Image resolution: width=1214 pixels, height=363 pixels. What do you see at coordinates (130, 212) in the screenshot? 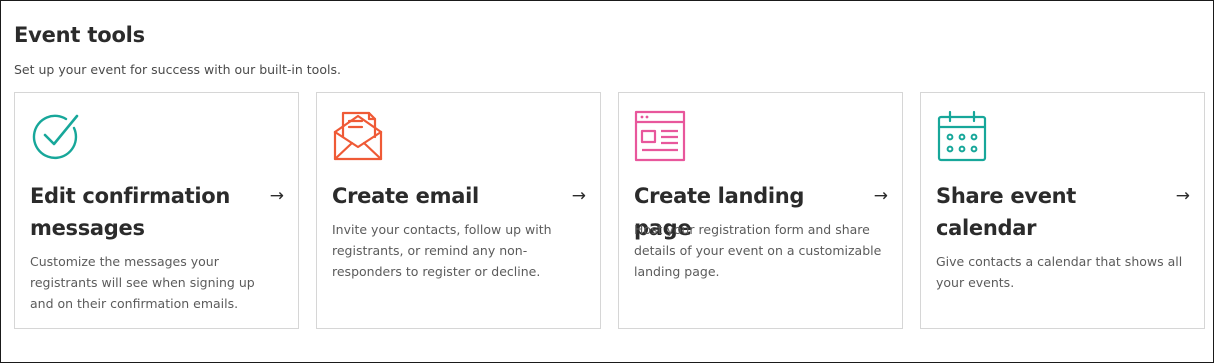
I see `card-title: Edit confirmation messages` at bounding box center [130, 212].